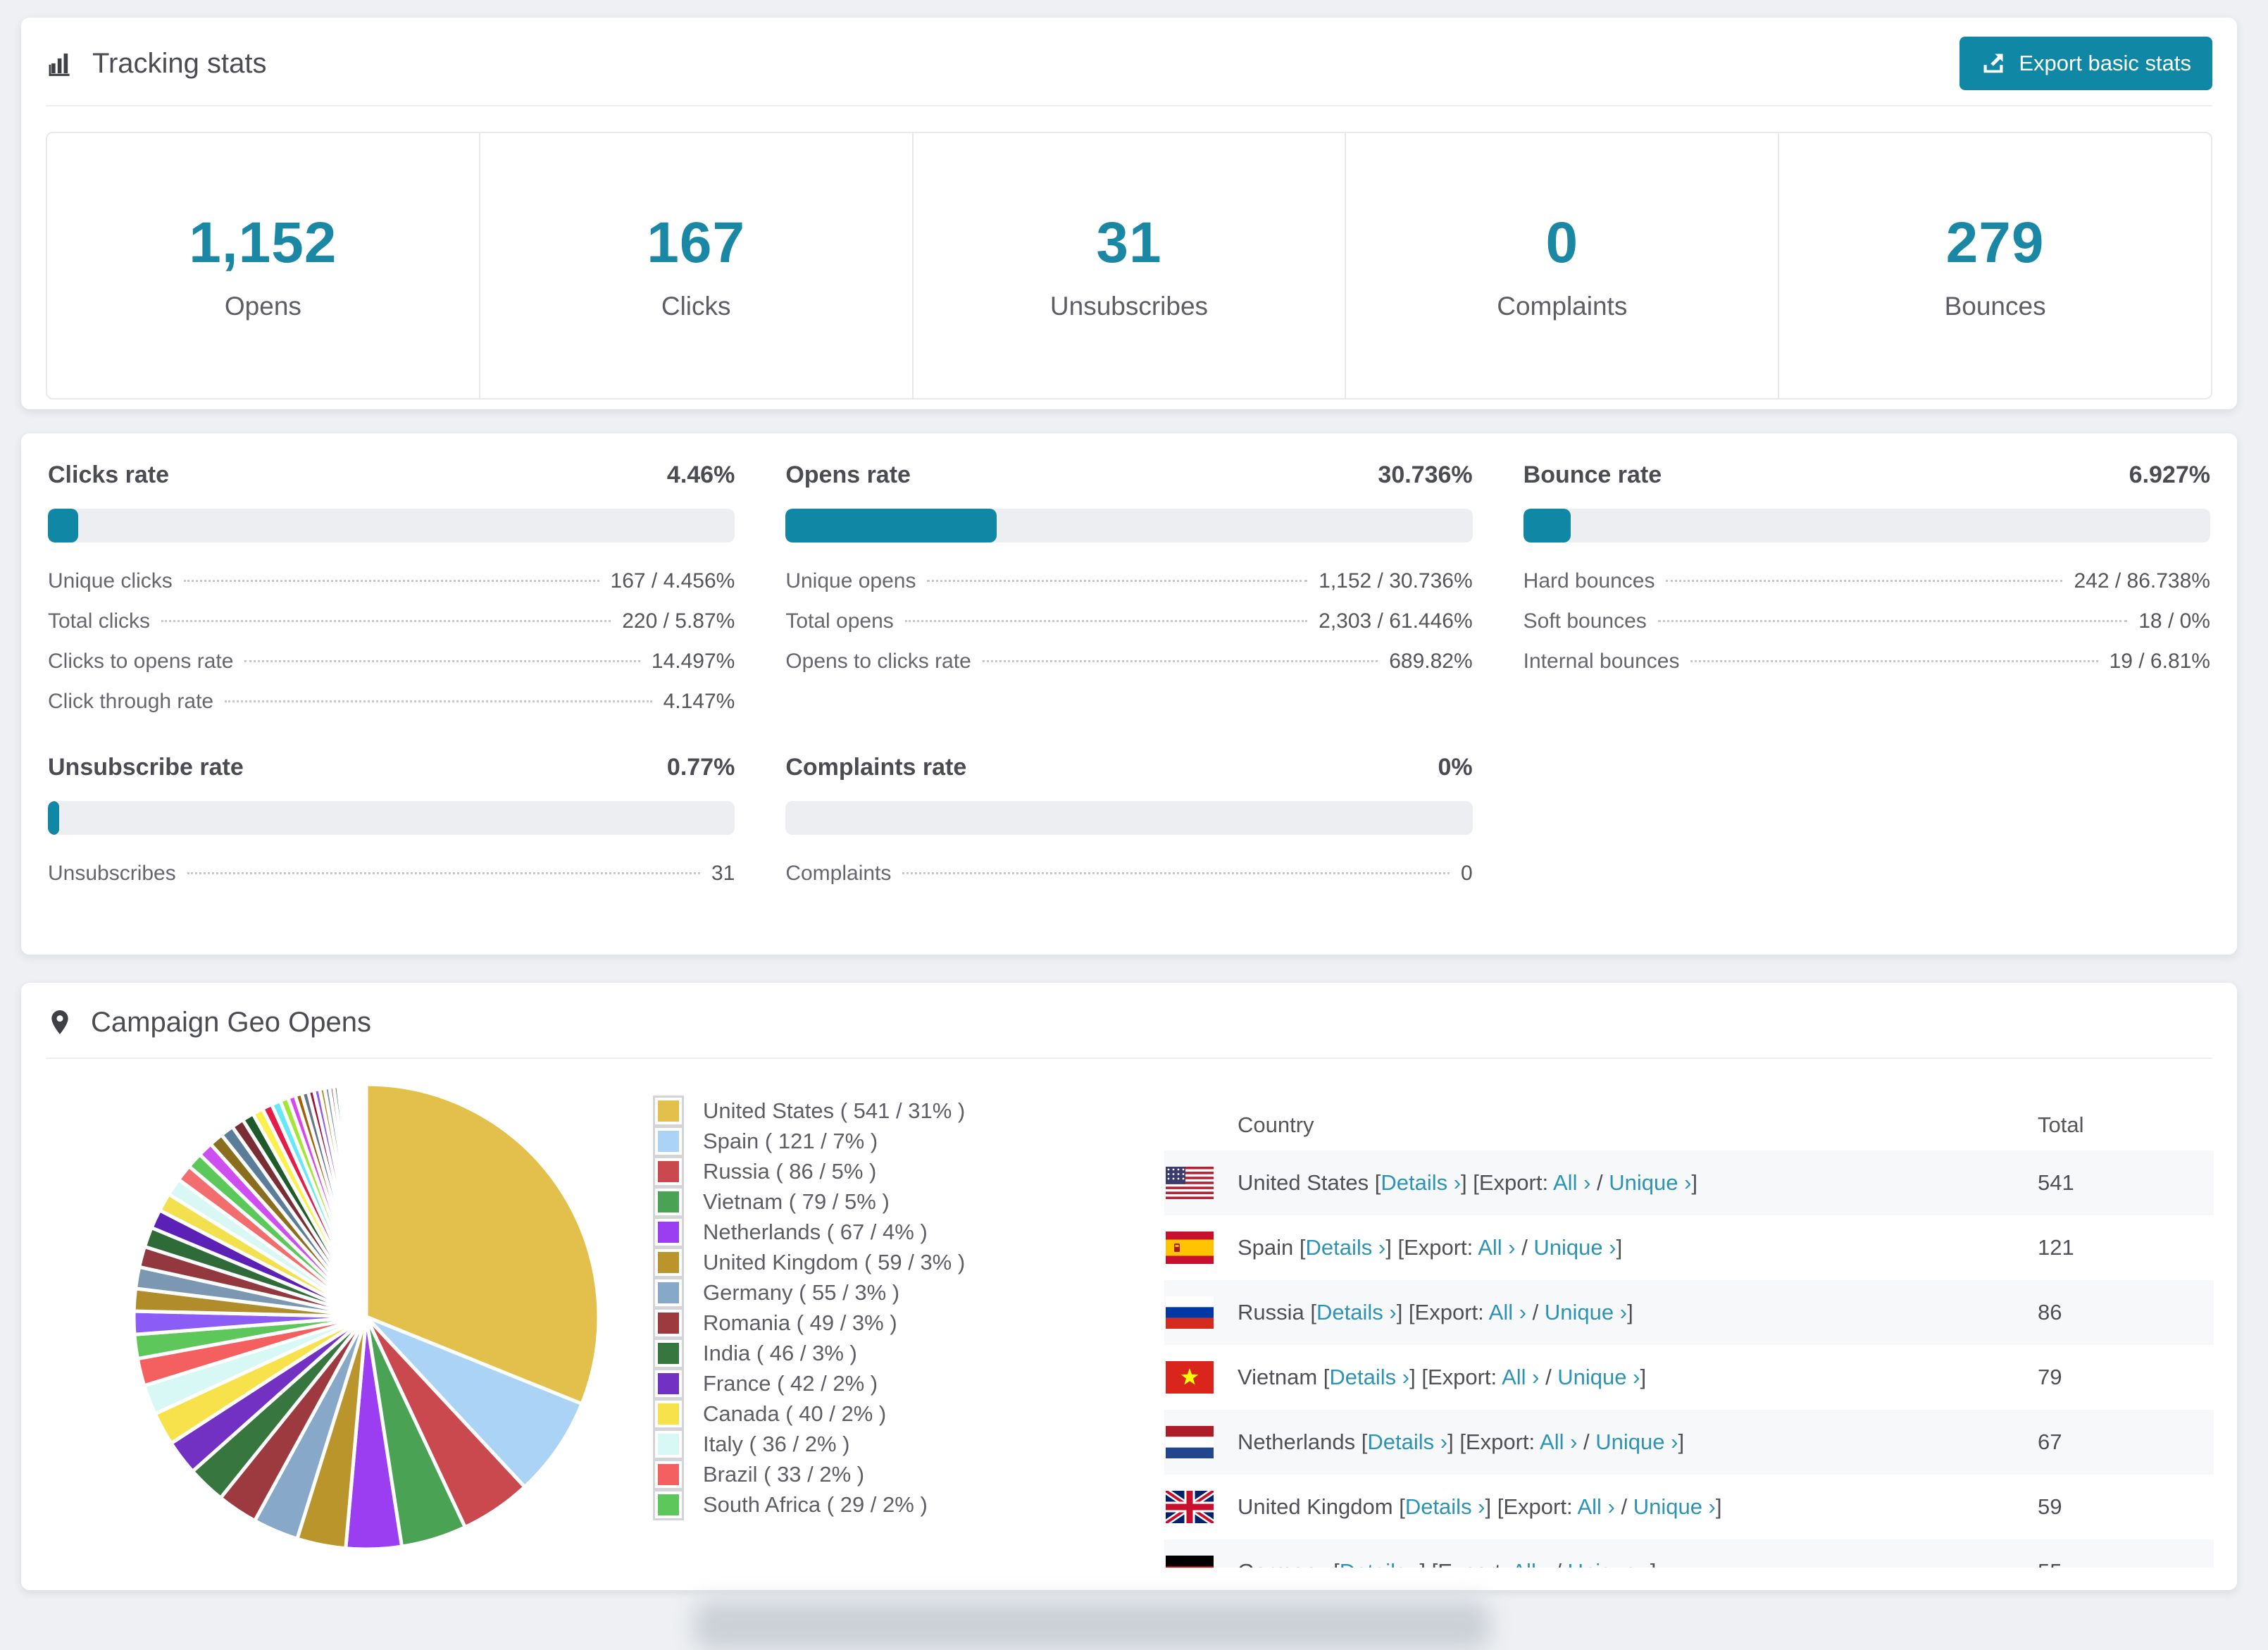  What do you see at coordinates (1129, 1020) in the screenshot?
I see `geo-header: Campaign Geo Opens` at bounding box center [1129, 1020].